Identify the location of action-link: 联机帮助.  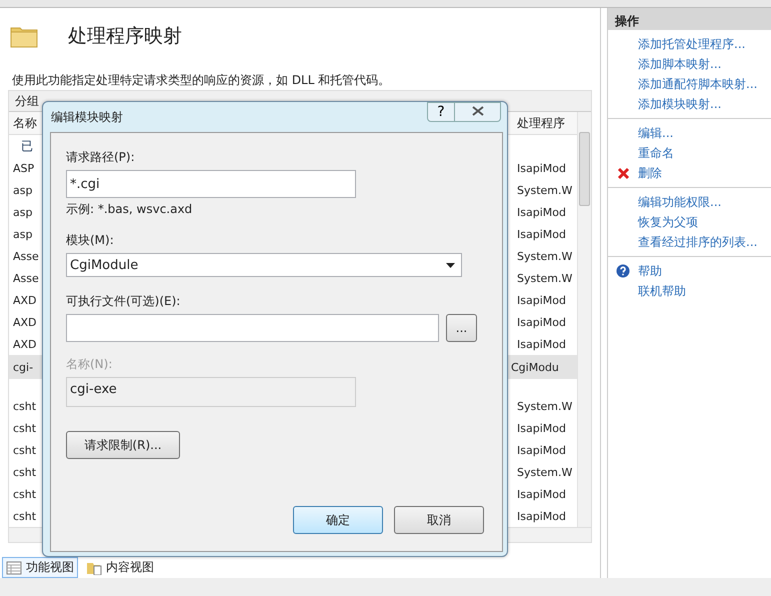
(662, 291).